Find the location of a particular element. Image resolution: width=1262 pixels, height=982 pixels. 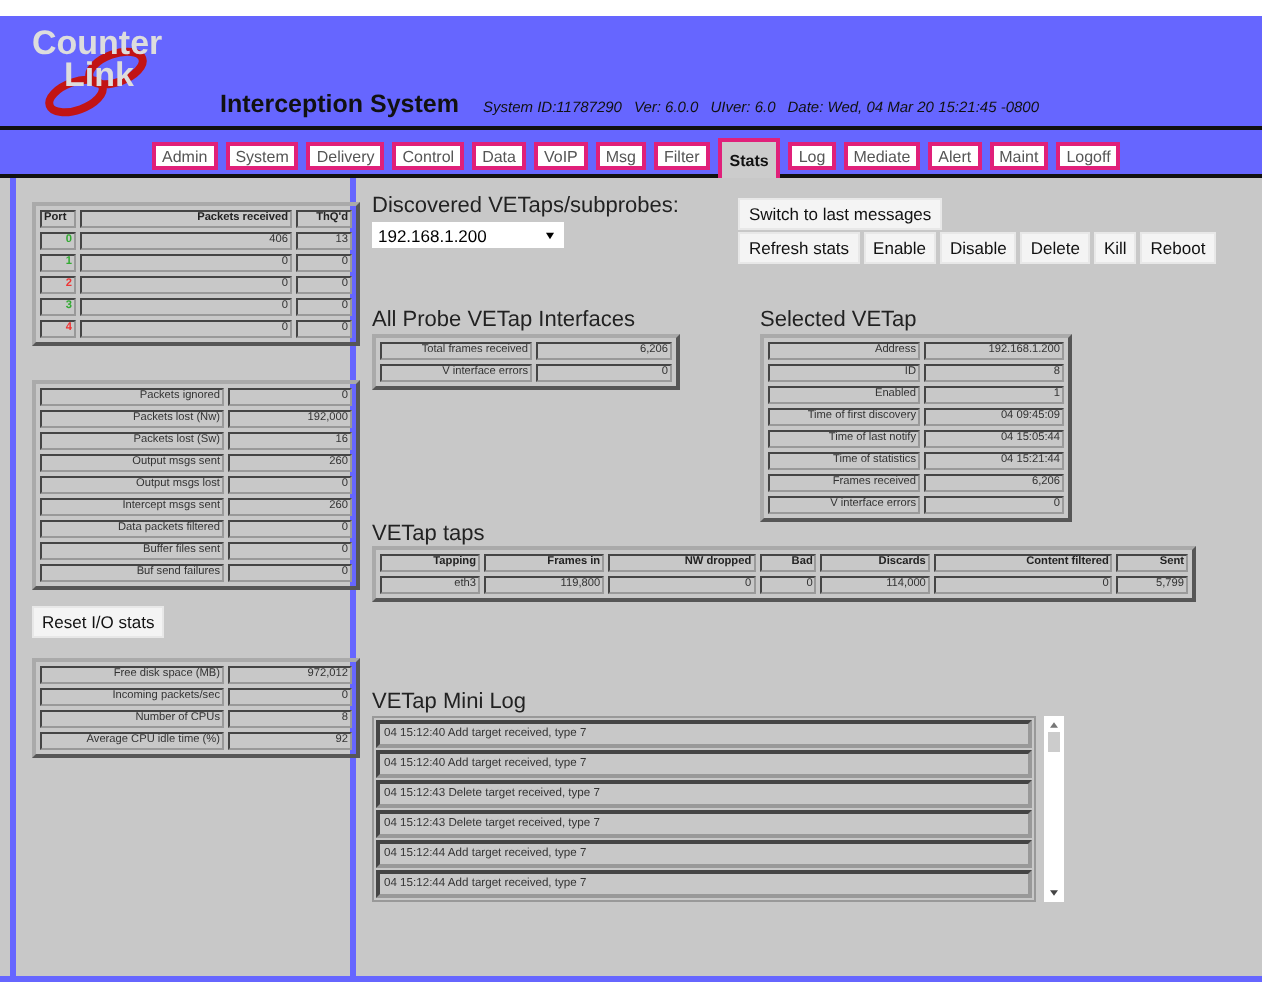

action-button: Refresh stats is located at coordinates (799, 248).